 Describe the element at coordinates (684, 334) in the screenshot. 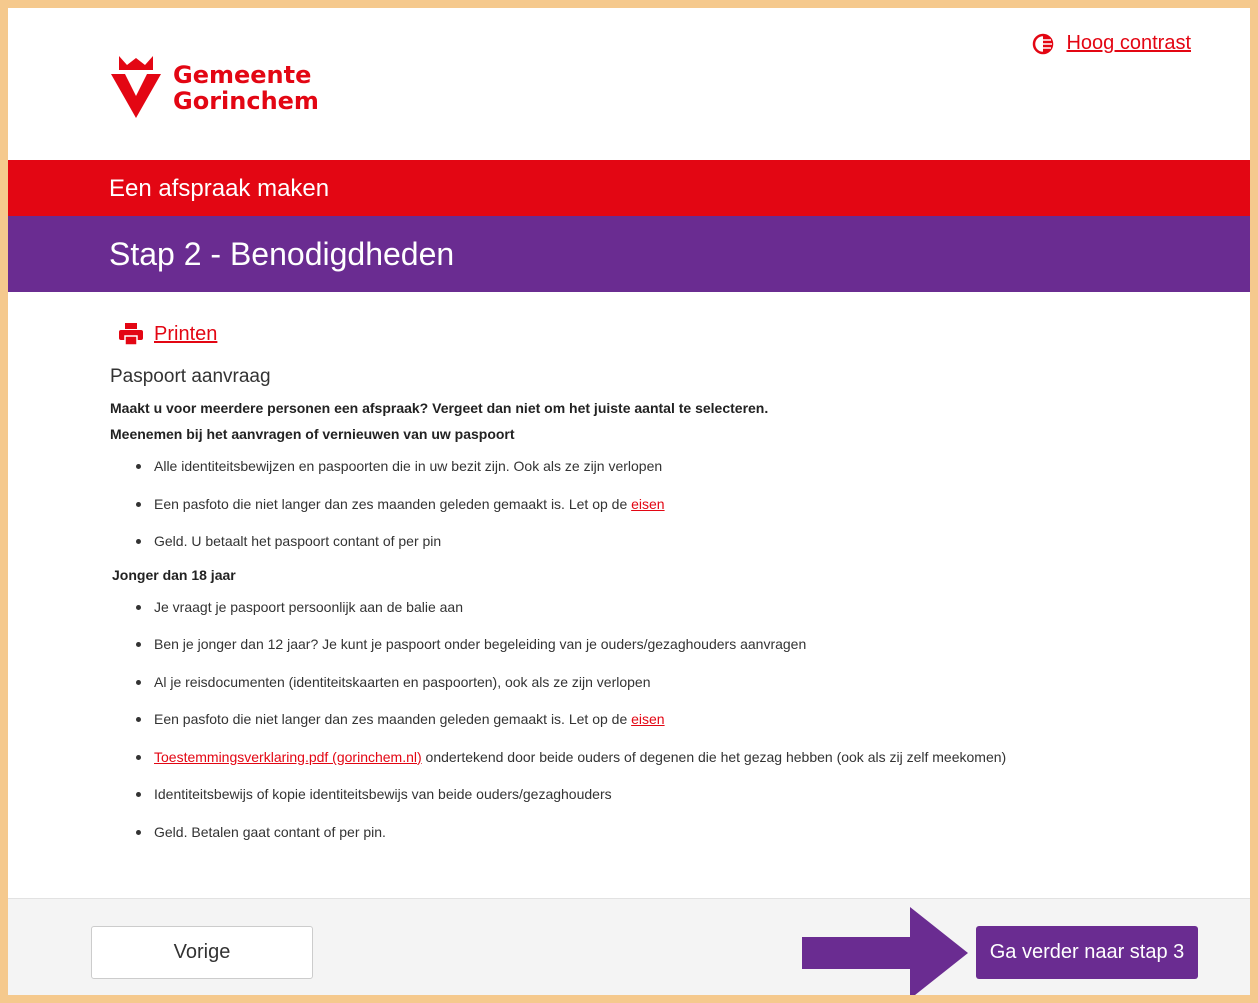

I see `print-link: Printen` at that location.